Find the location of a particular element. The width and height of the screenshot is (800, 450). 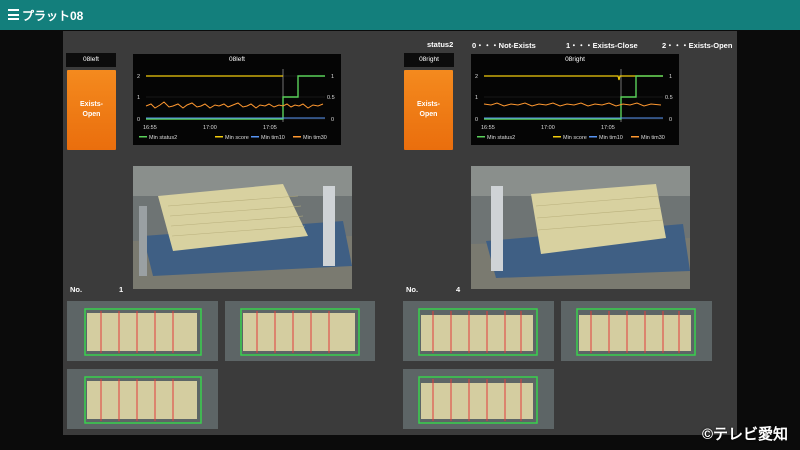

left-y2-tick-05: 0.5 is located at coordinates (331, 98).